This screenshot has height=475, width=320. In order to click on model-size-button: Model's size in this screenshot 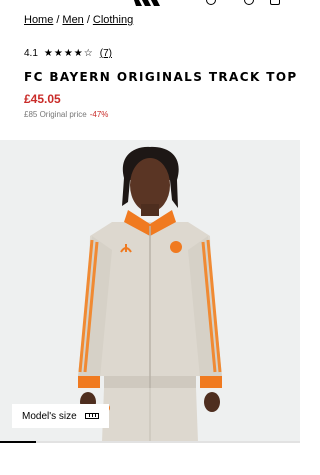, I will do `click(60, 416)`.